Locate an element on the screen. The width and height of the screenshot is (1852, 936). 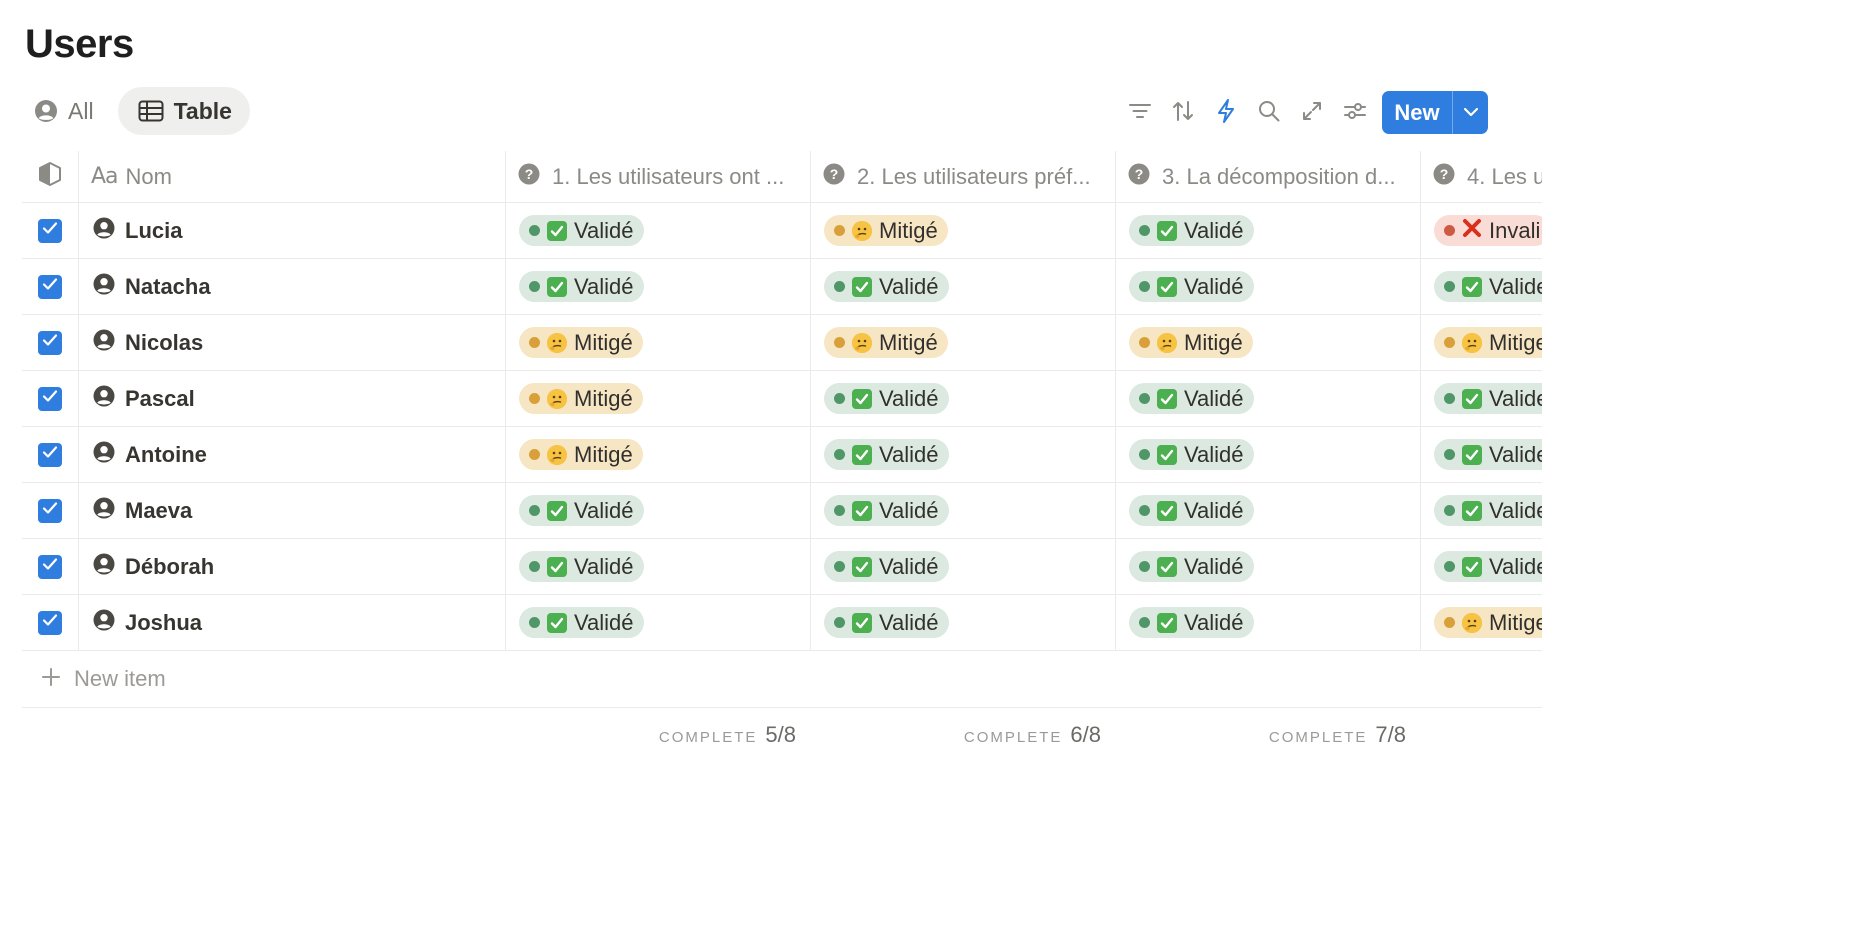
name-cell: Joshua is located at coordinates (292, 622).